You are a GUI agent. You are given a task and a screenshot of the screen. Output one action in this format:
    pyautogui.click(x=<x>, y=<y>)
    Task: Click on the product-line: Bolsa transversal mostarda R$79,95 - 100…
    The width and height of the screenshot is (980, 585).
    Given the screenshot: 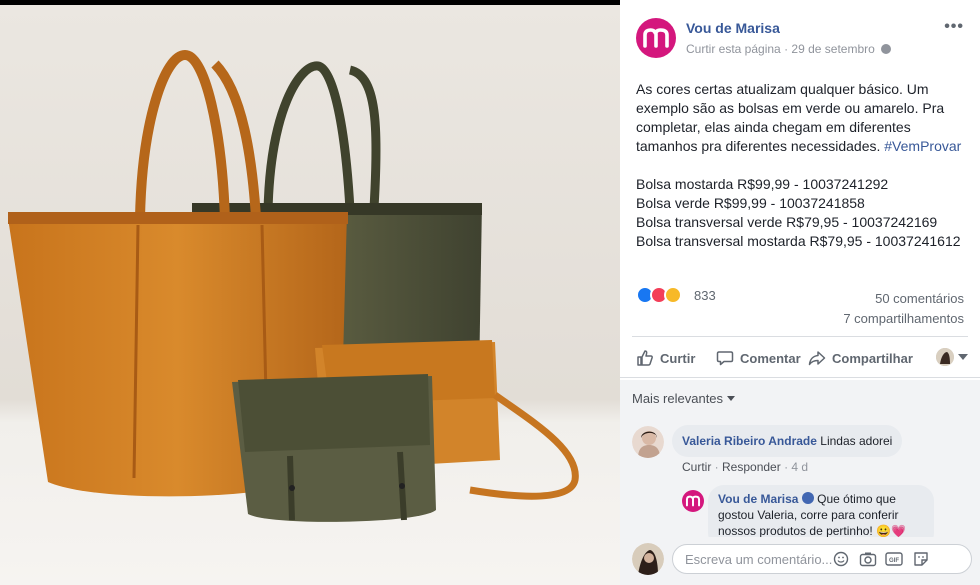 What is the action you would take?
    pyautogui.click(x=798, y=241)
    